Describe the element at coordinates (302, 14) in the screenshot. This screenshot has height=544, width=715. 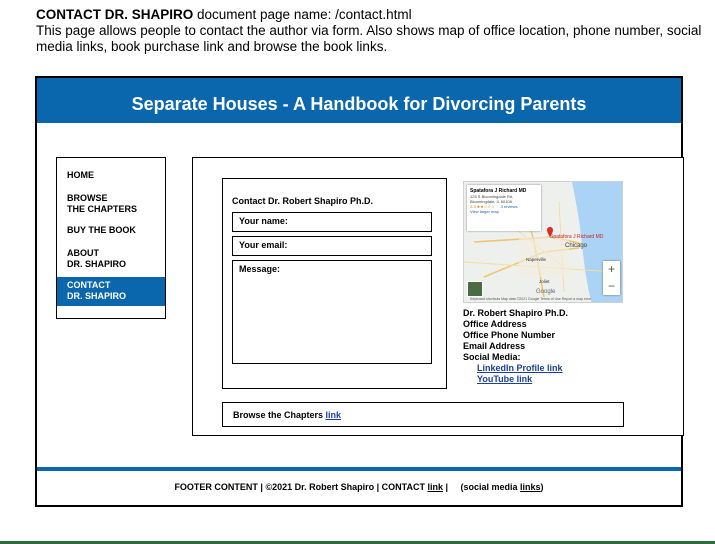
I see `intro-page-name: document page name: /contact.html` at that location.